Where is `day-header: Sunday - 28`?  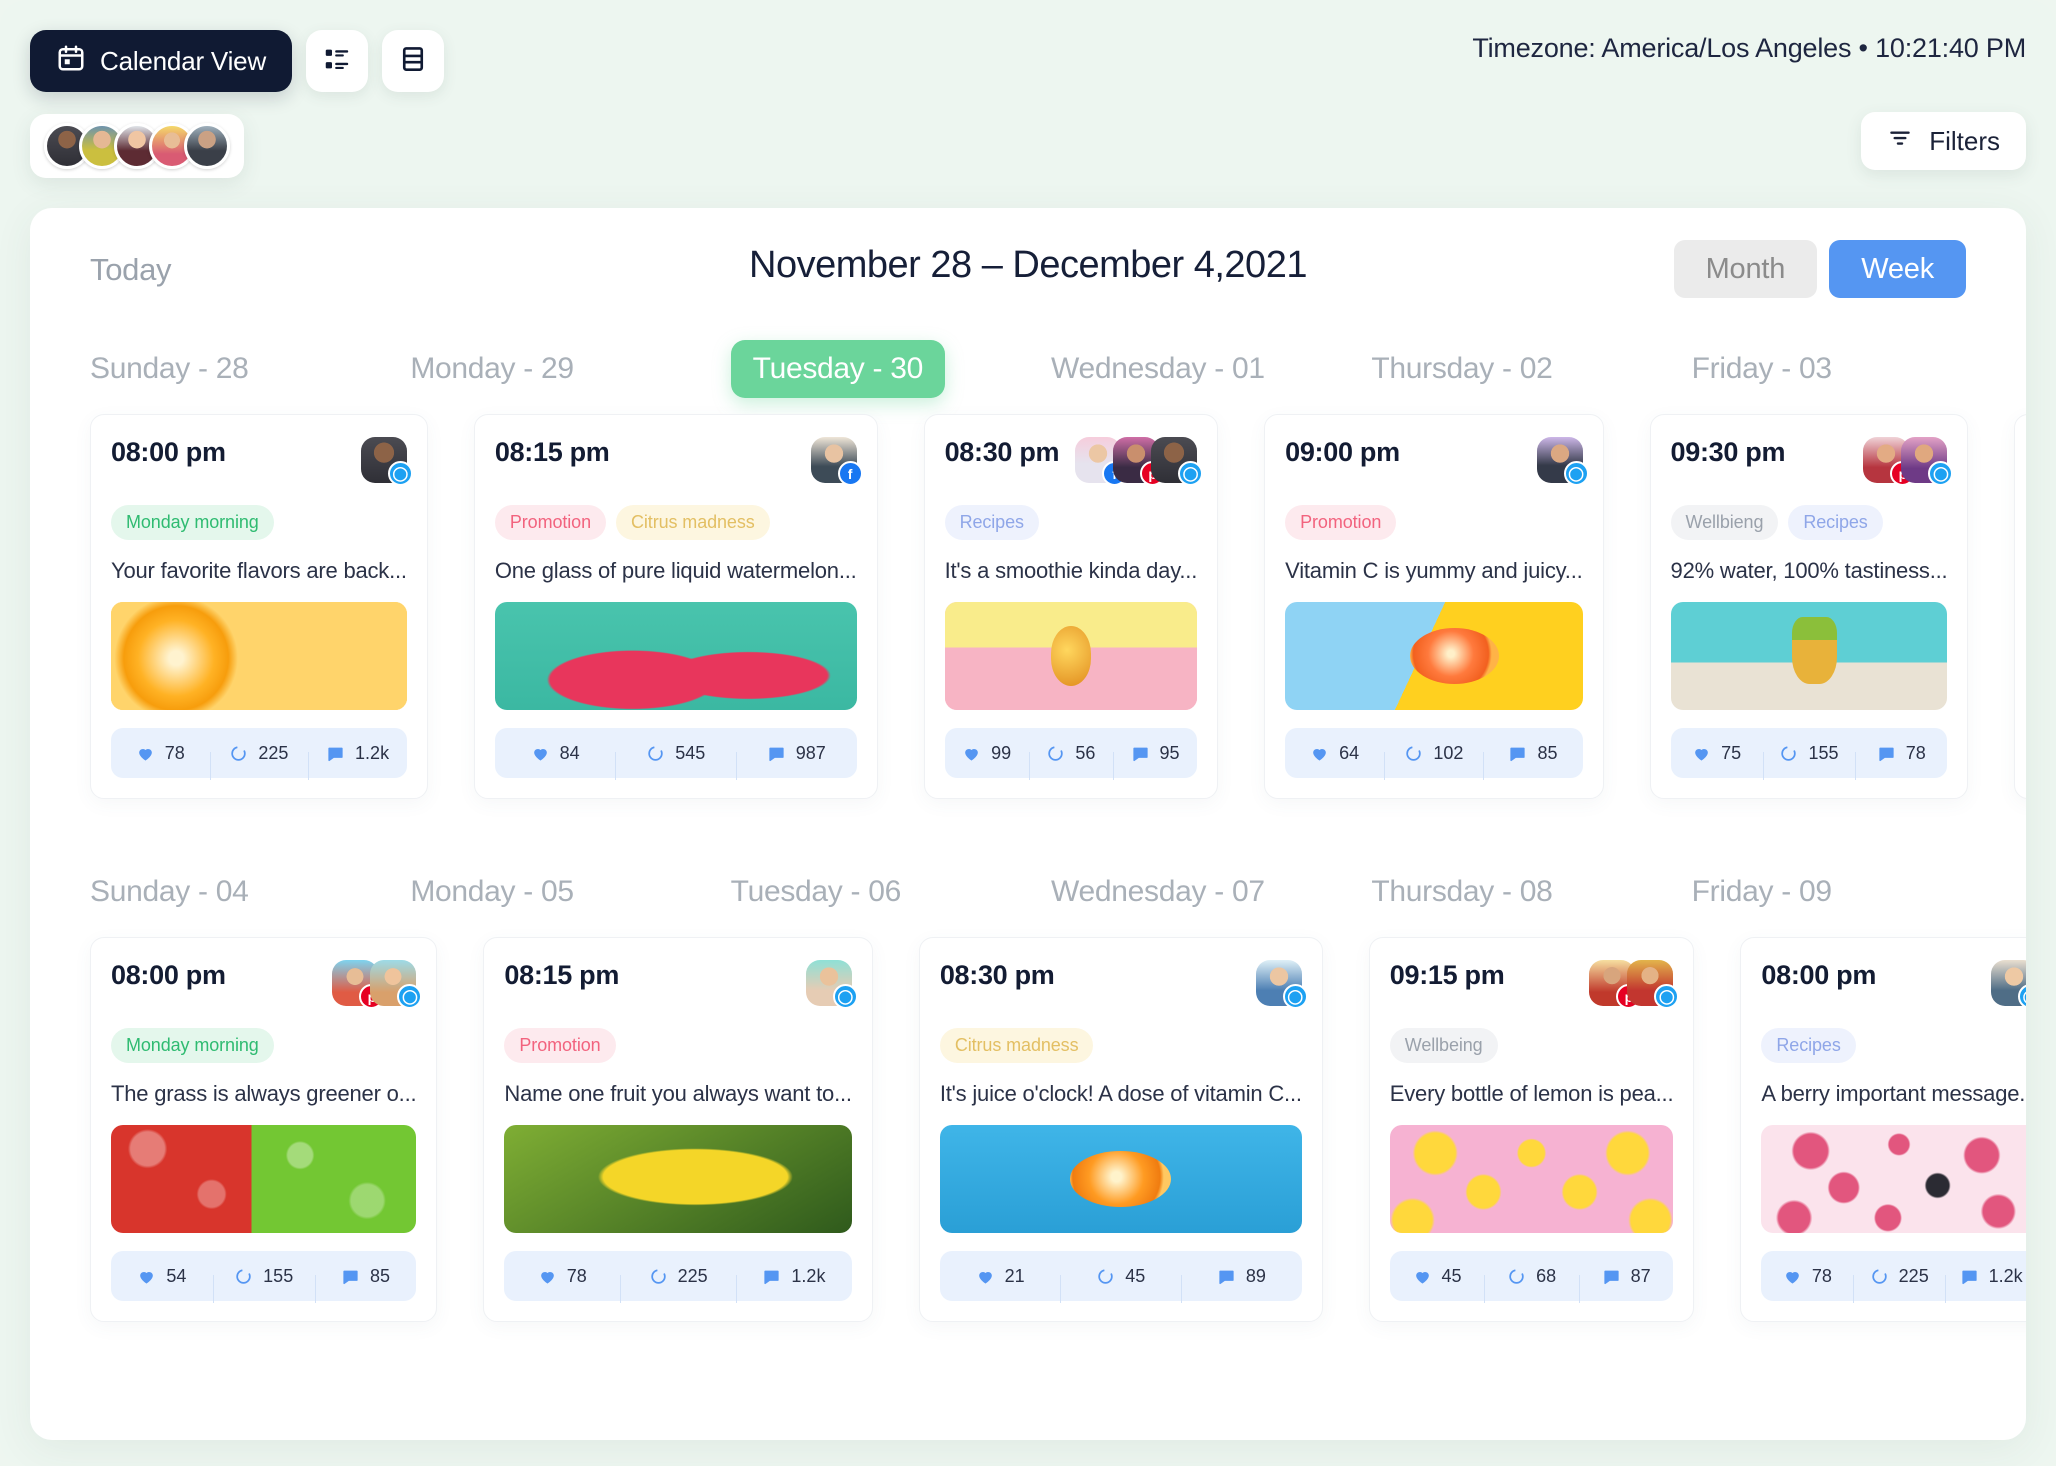
day-header: Sunday - 28 is located at coordinates (227, 369).